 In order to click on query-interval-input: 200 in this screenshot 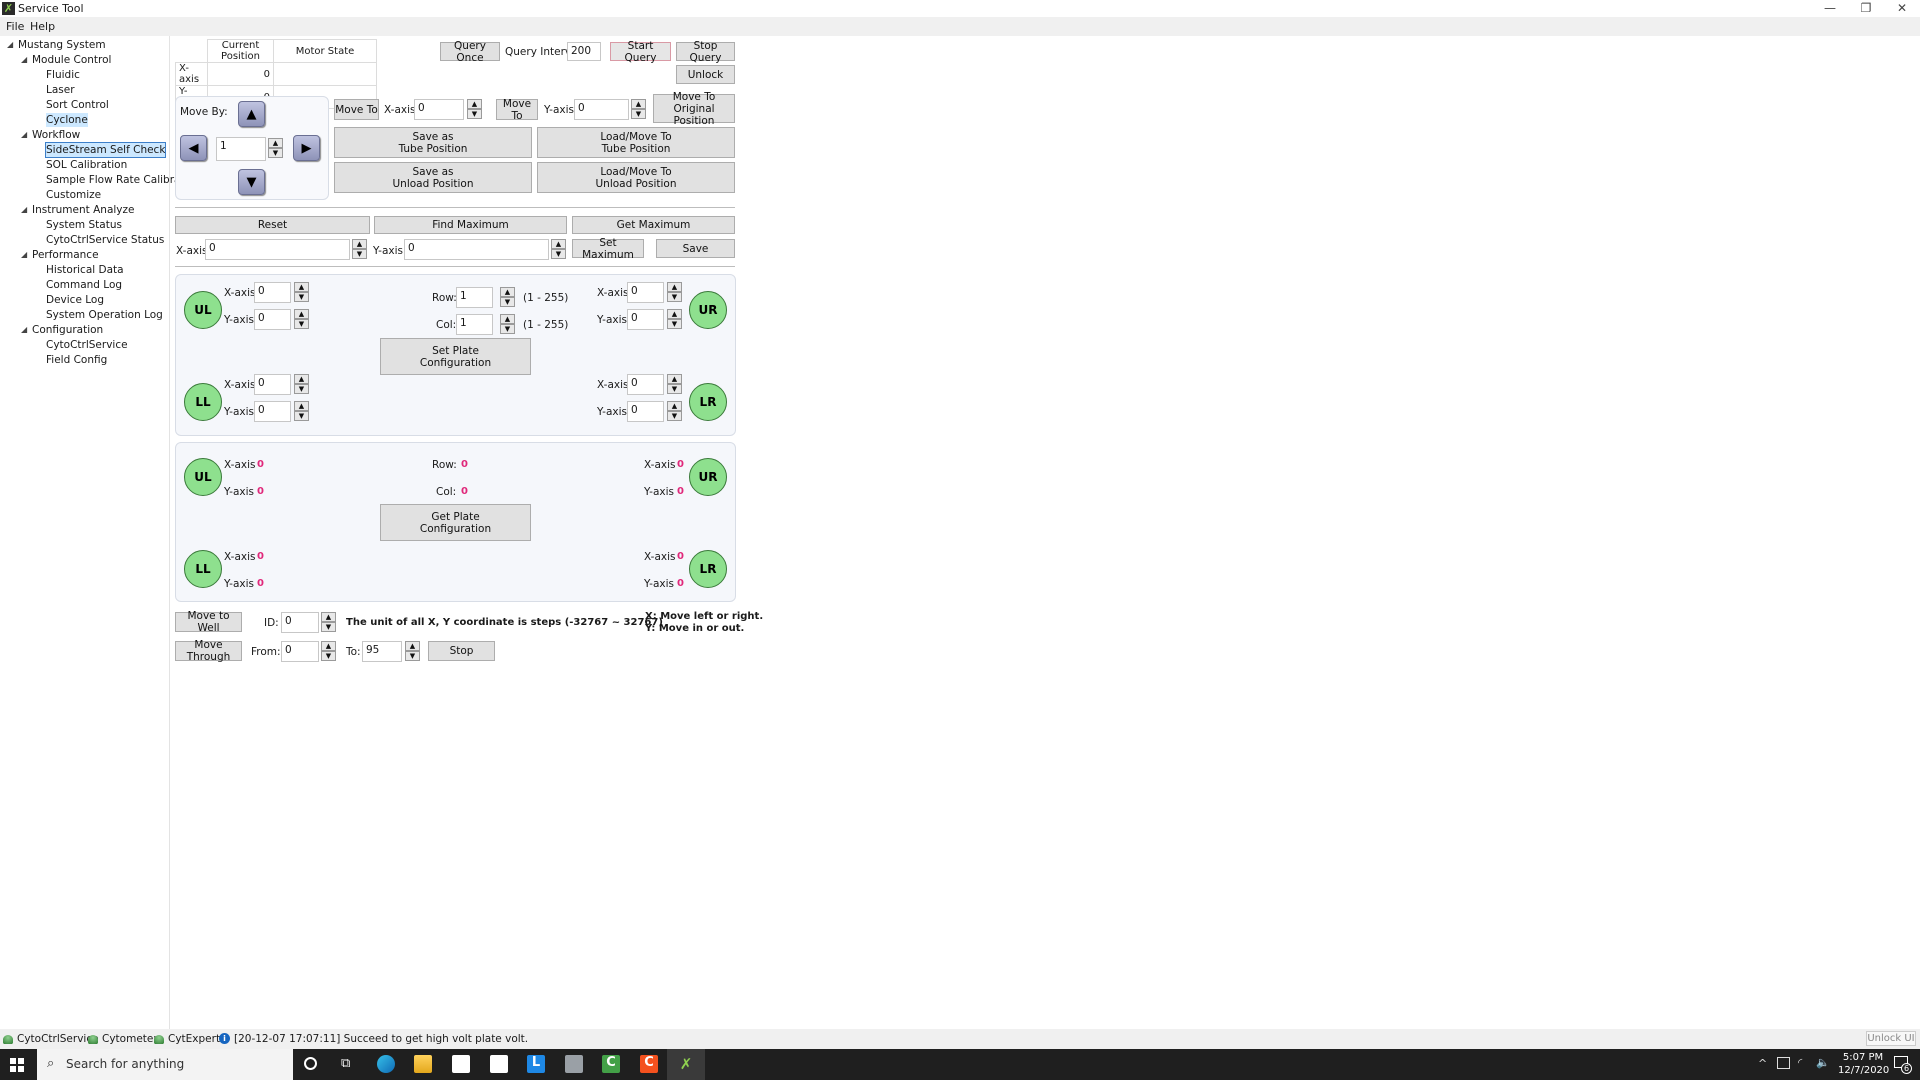, I will do `click(584, 51)`.